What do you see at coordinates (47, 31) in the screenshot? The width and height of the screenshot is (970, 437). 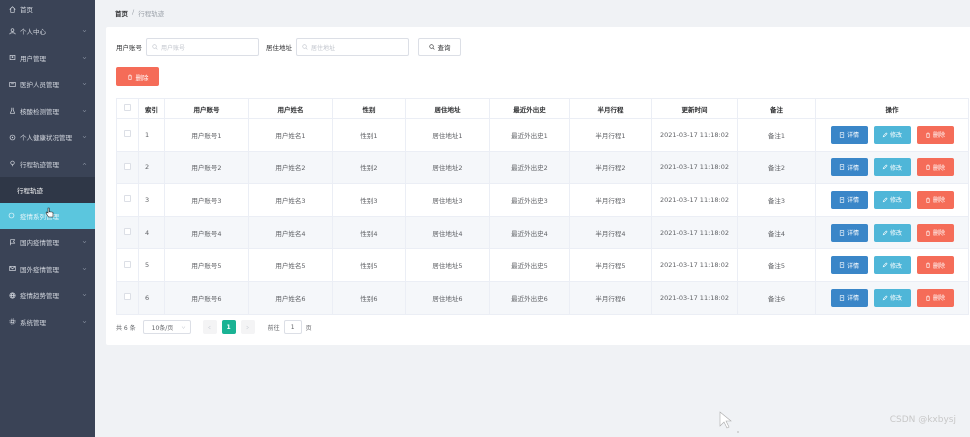 I see `sidebar-item-personal-center: 个人中心` at bounding box center [47, 31].